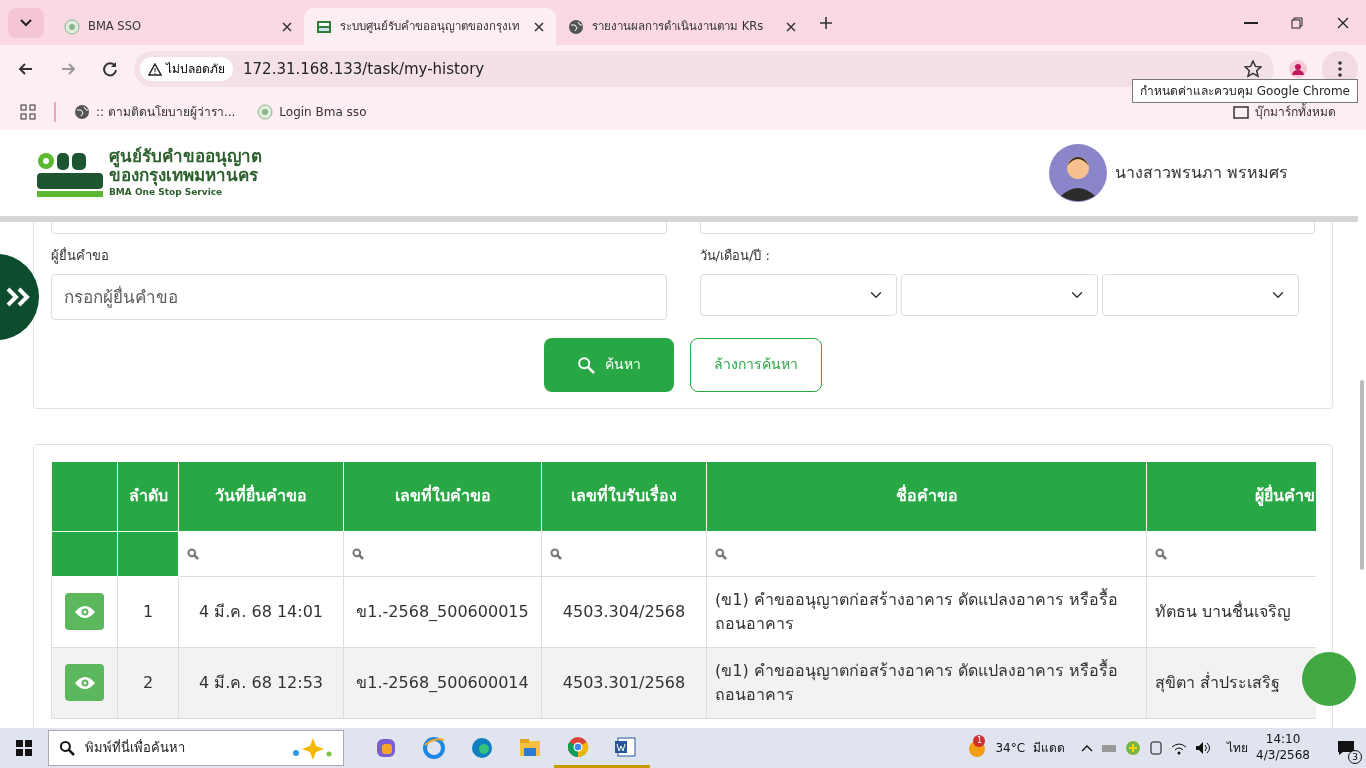 The image size is (1366, 768). Describe the element at coordinates (28, 111) in the screenshot. I see `grid-icon` at that location.